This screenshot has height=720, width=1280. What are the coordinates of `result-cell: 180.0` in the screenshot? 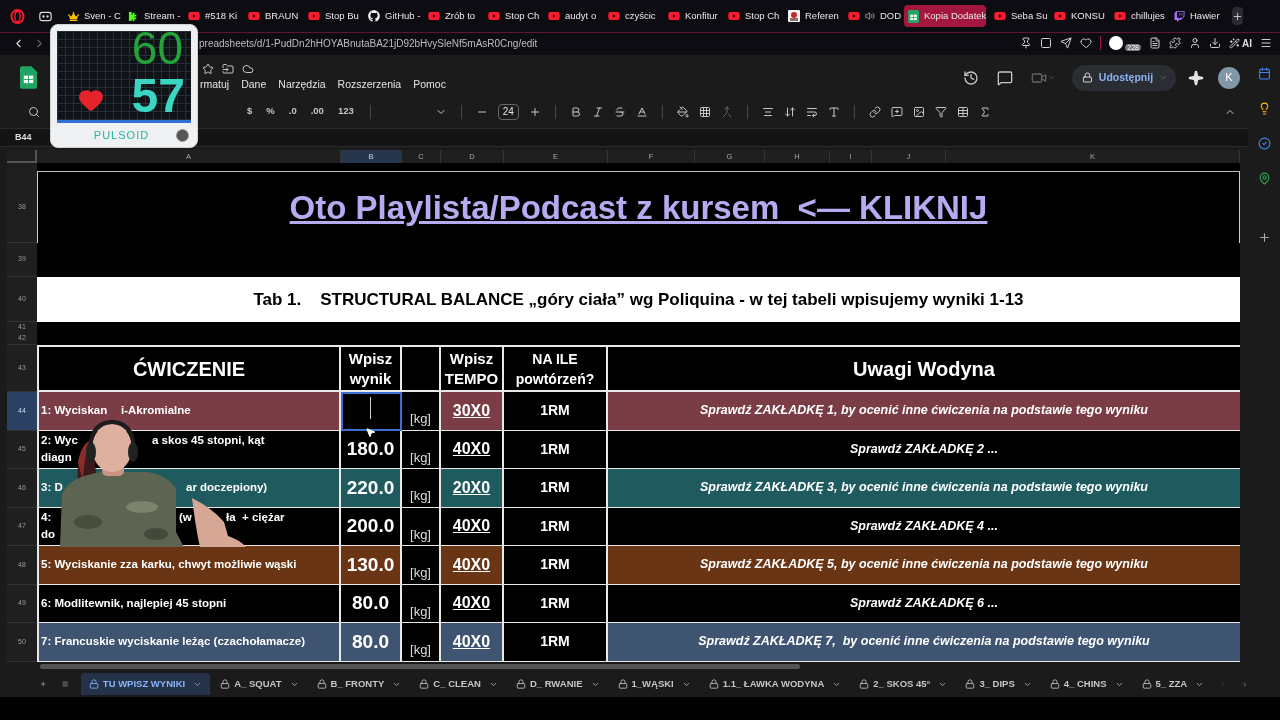 It's located at (371, 449).